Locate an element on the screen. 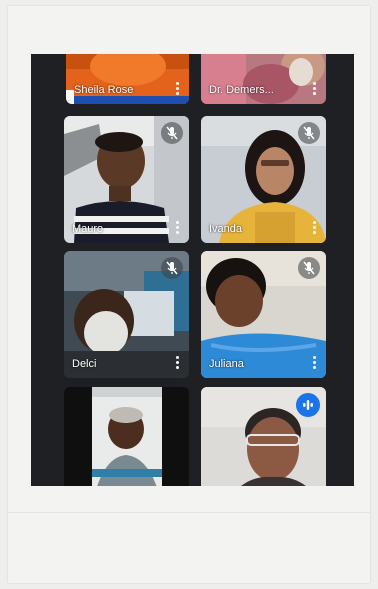  participant-tile-ivanda: Ivanda is located at coordinates (263, 179).